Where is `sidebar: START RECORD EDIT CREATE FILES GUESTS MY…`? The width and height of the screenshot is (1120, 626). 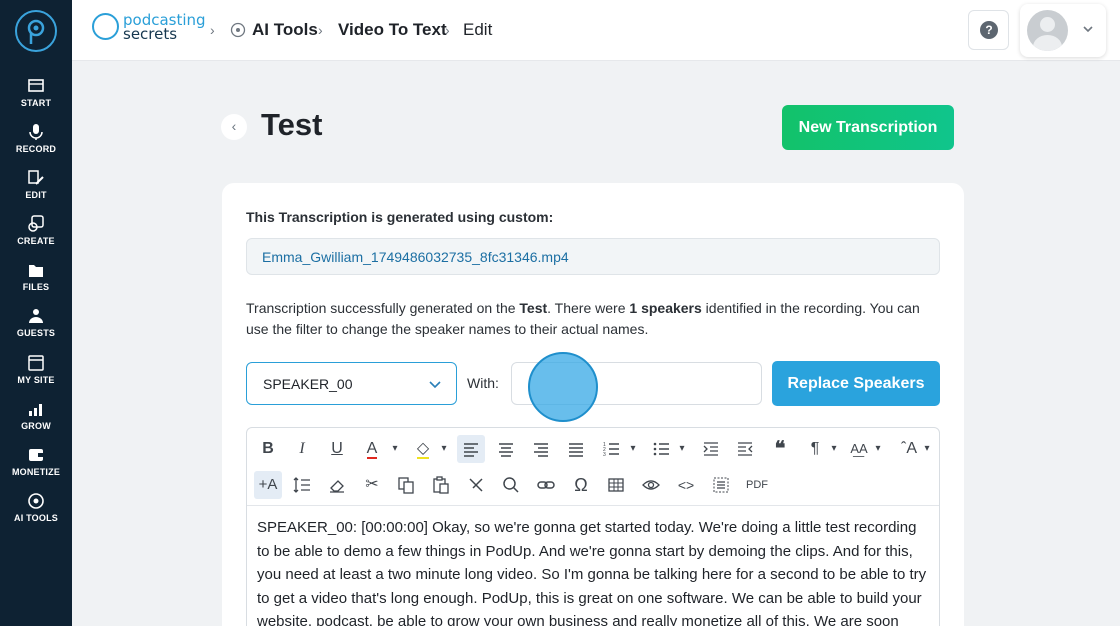
sidebar: START RECORD EDIT CREATE FILES GUESTS MY… is located at coordinates (36, 313).